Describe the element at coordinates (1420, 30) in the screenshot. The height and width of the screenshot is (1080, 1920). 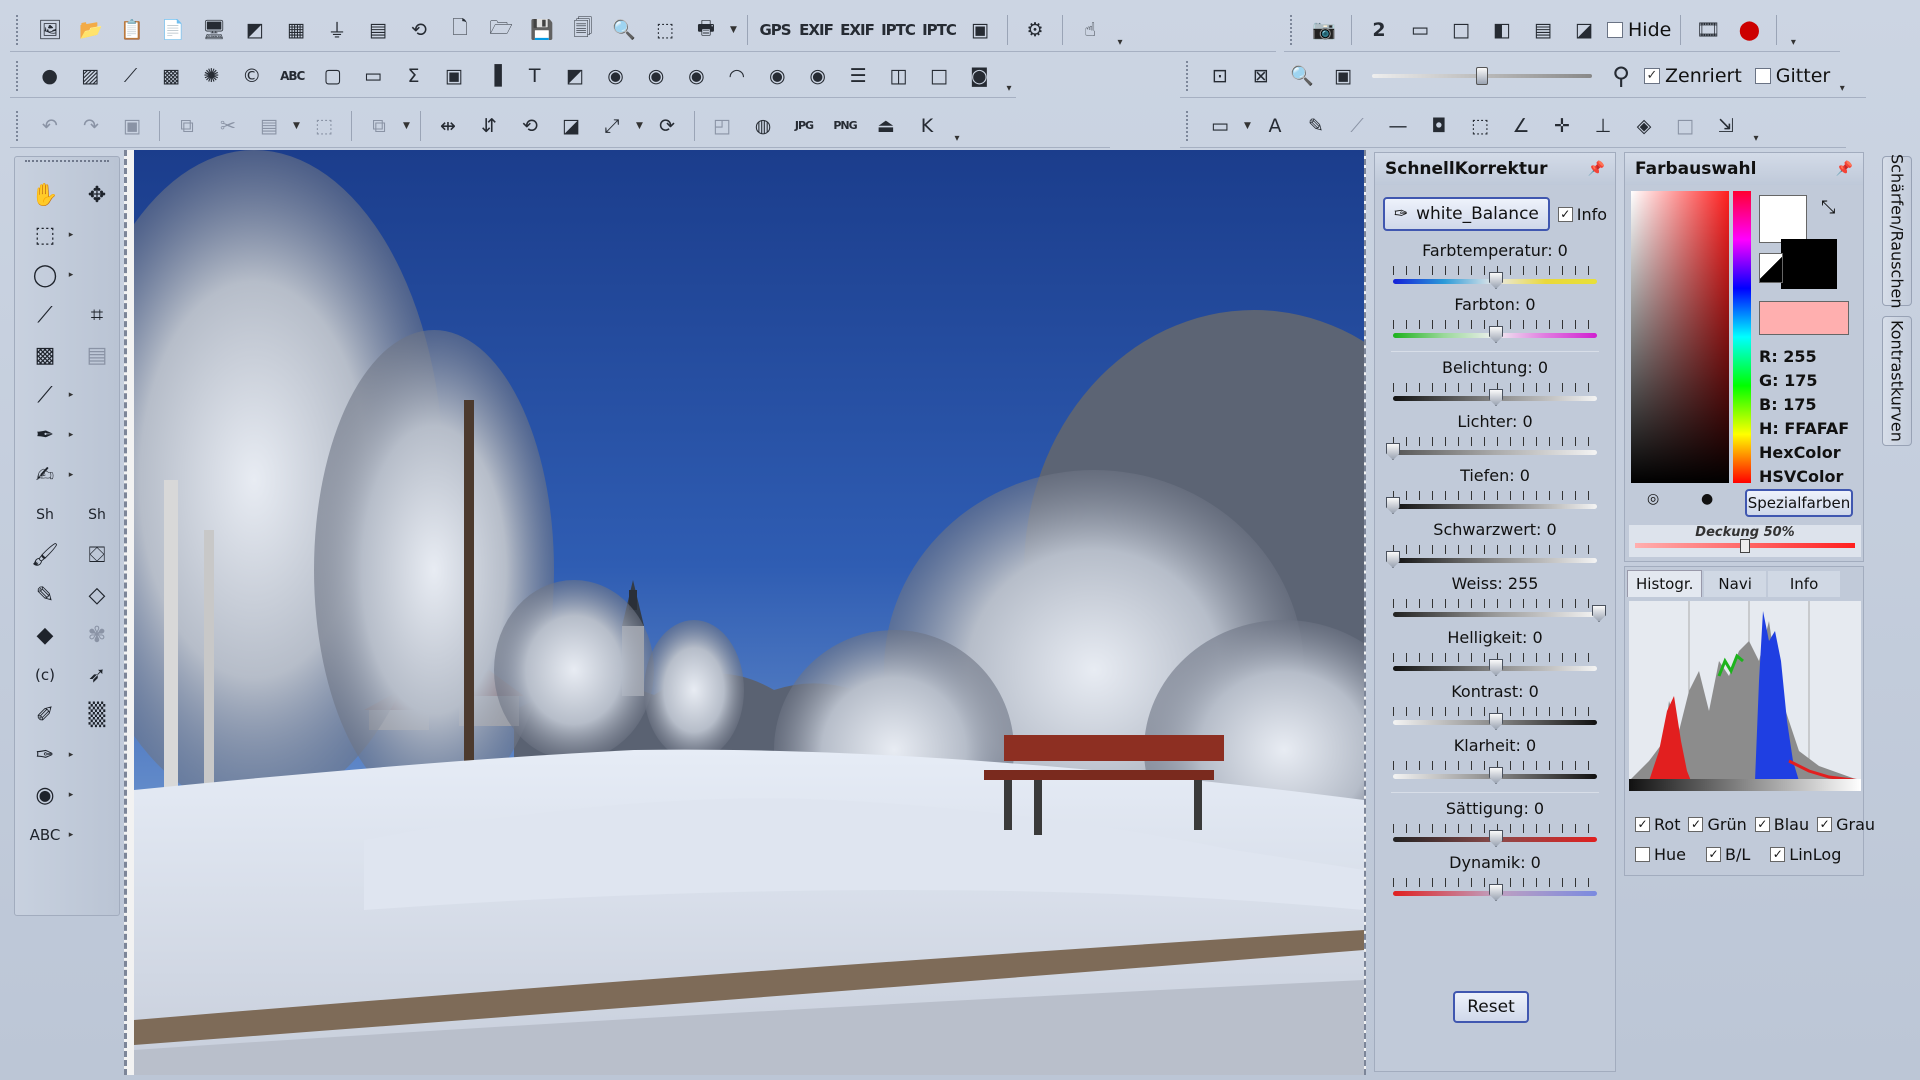
I see `single-view-icon: ▭` at that location.